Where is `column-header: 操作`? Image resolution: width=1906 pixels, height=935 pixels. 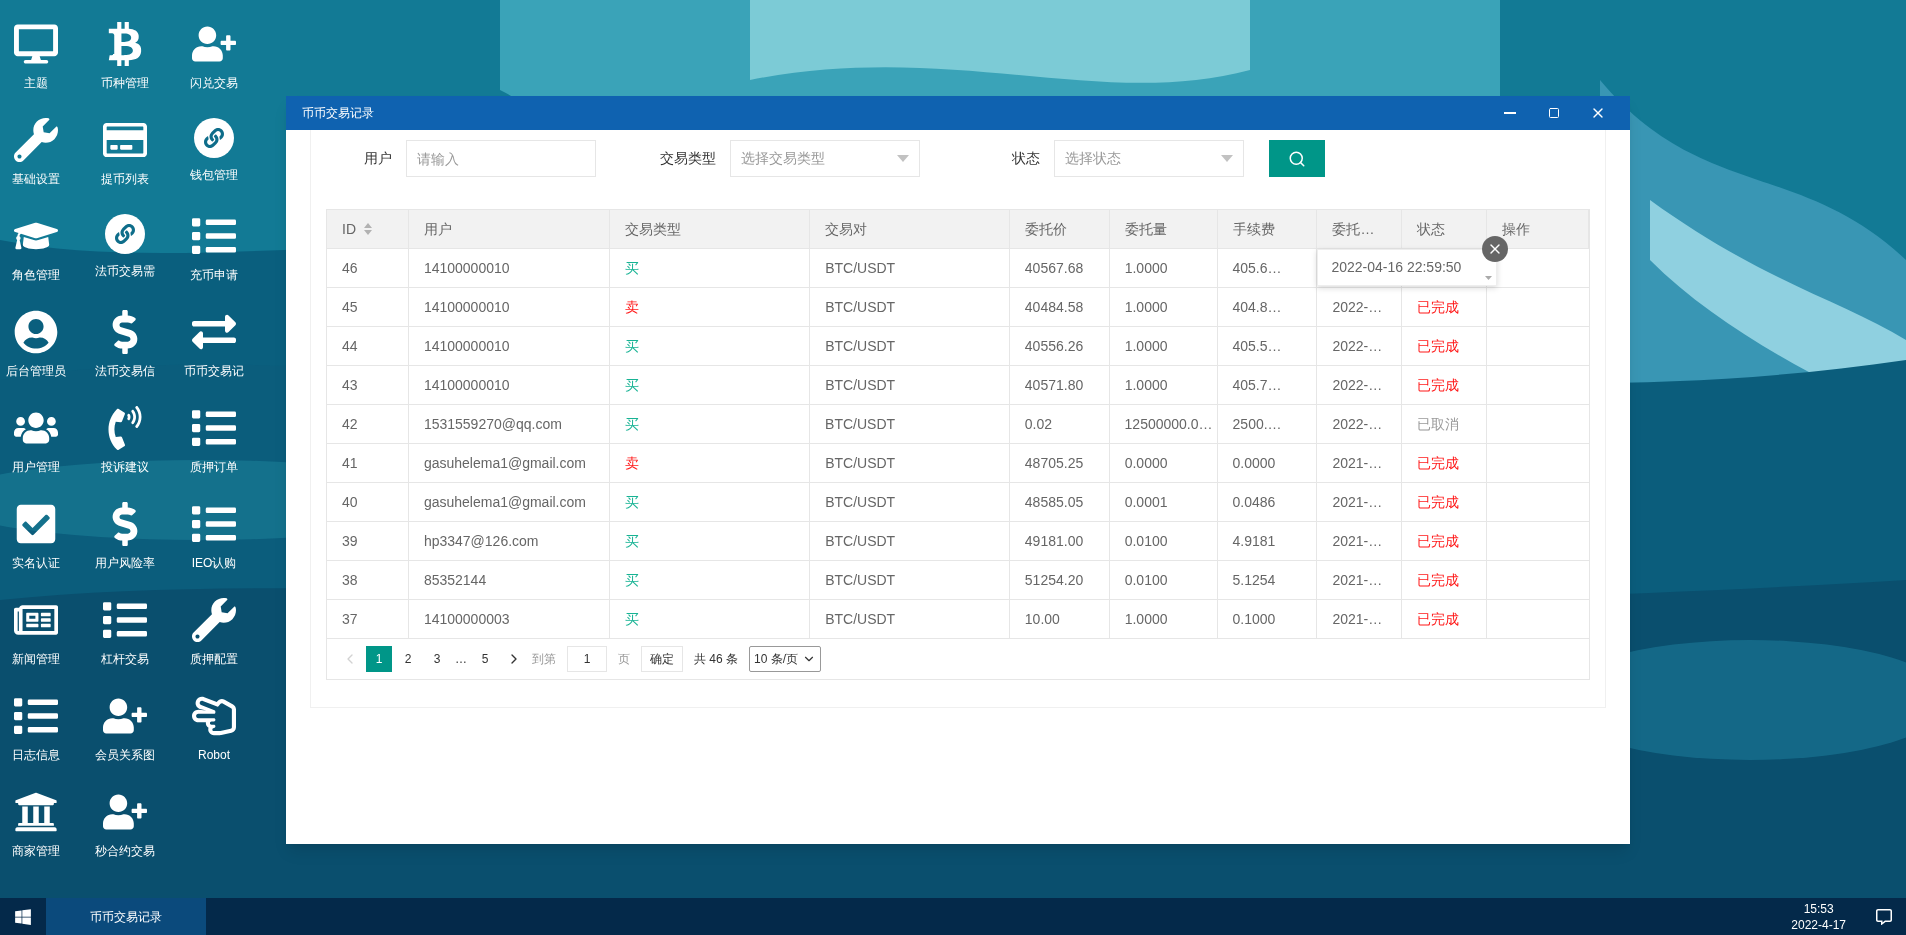 column-header: 操作 is located at coordinates (1516, 229).